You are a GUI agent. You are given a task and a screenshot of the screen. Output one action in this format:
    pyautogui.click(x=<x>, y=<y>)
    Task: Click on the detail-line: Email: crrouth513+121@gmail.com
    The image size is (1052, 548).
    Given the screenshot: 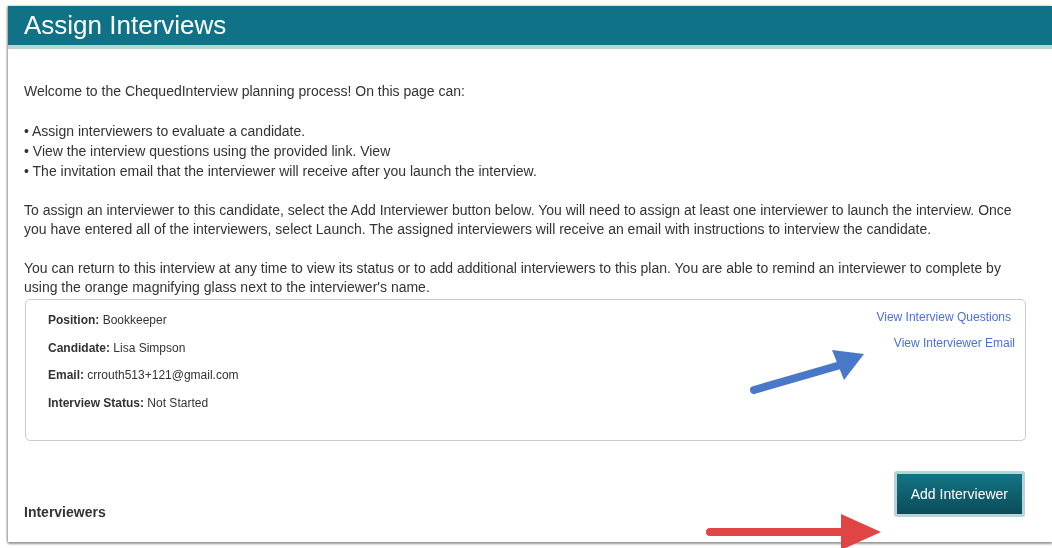 What is the action you would take?
    pyautogui.click(x=143, y=375)
    